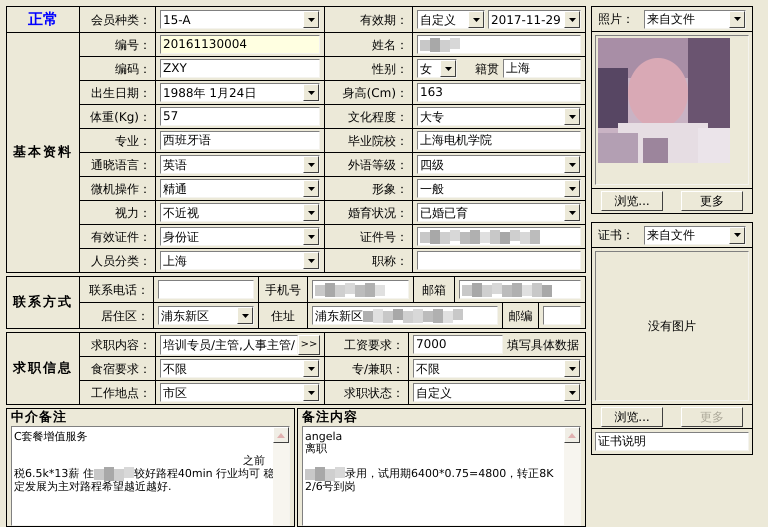 The height and width of the screenshot is (527, 768). I want to click on dropdown: 一般, so click(499, 188).